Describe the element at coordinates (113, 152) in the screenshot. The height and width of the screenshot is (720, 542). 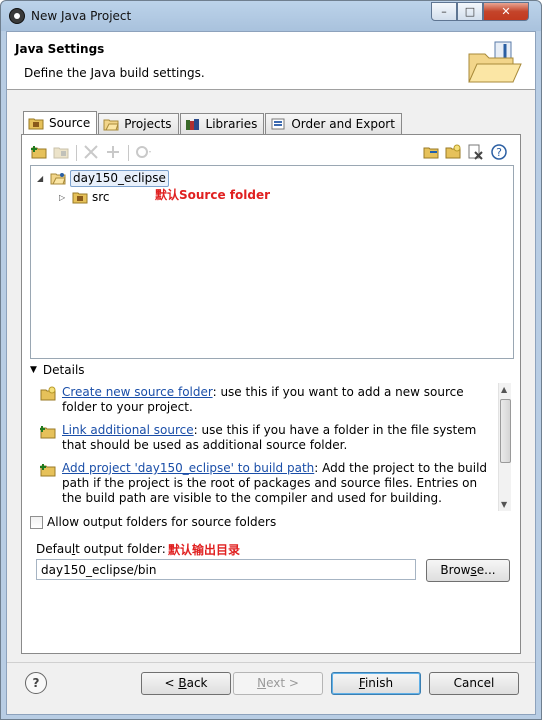
I see `include-icon` at that location.